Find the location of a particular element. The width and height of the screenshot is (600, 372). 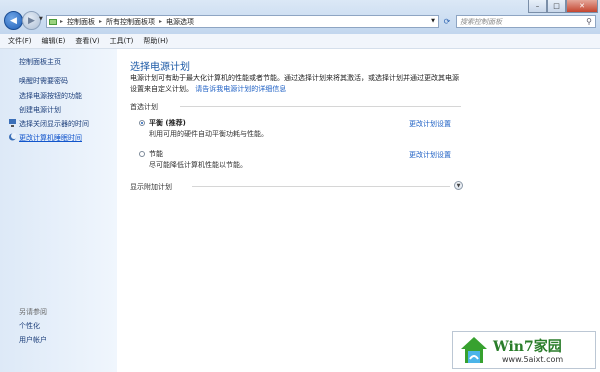

menu-help: 帮助(H) is located at coordinates (155, 41).